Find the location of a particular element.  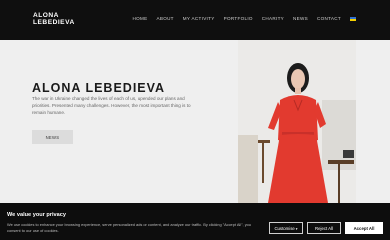

nav-about: ABOUT is located at coordinates (164, 18).